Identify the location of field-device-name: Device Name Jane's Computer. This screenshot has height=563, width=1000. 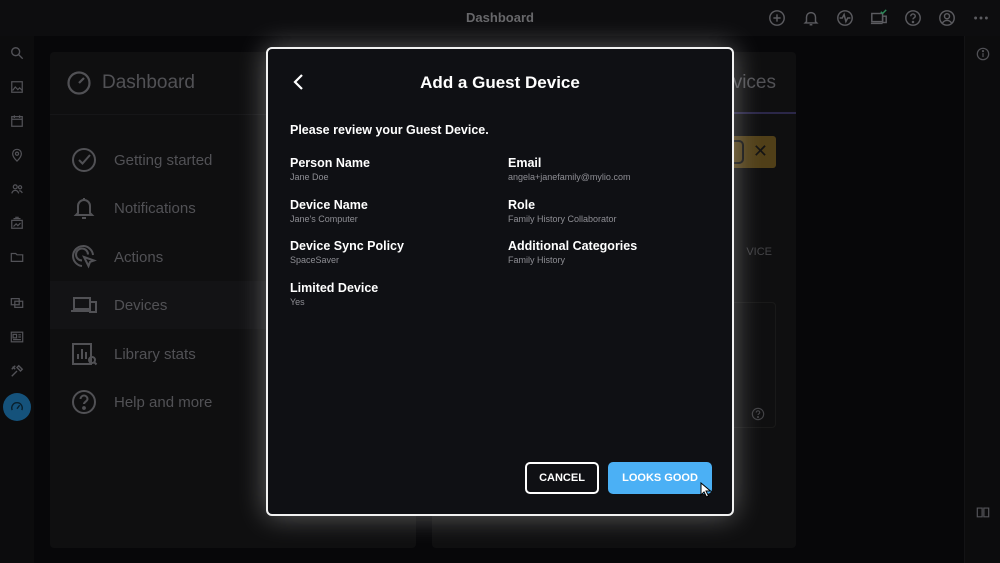
(395, 211).